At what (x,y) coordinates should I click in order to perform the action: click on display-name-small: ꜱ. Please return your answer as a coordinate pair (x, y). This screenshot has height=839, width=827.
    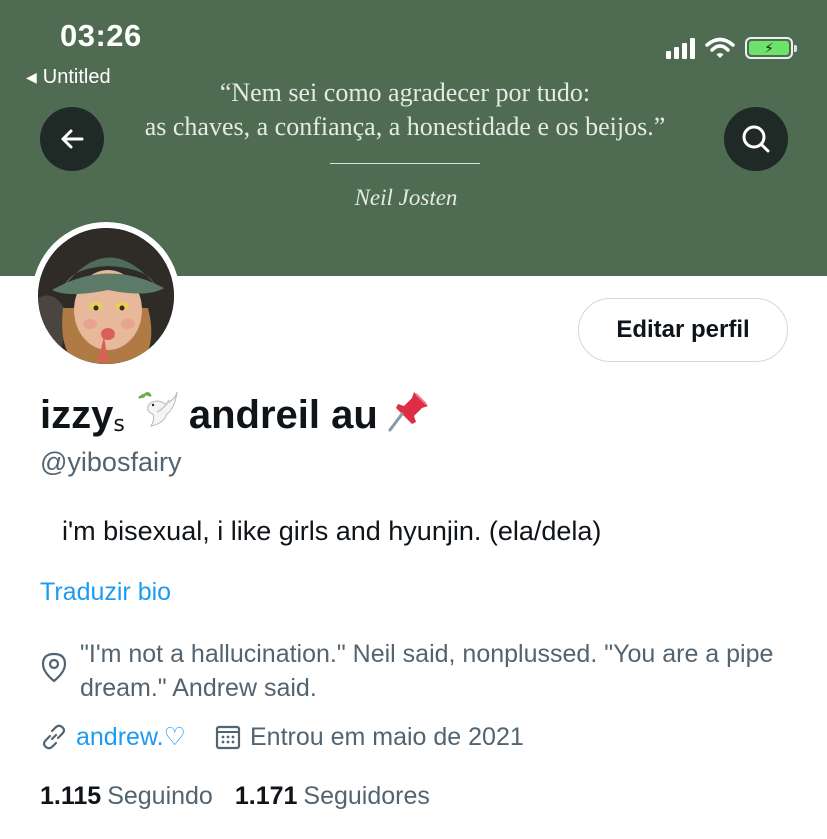
    Looking at the image, I should click on (119, 423).